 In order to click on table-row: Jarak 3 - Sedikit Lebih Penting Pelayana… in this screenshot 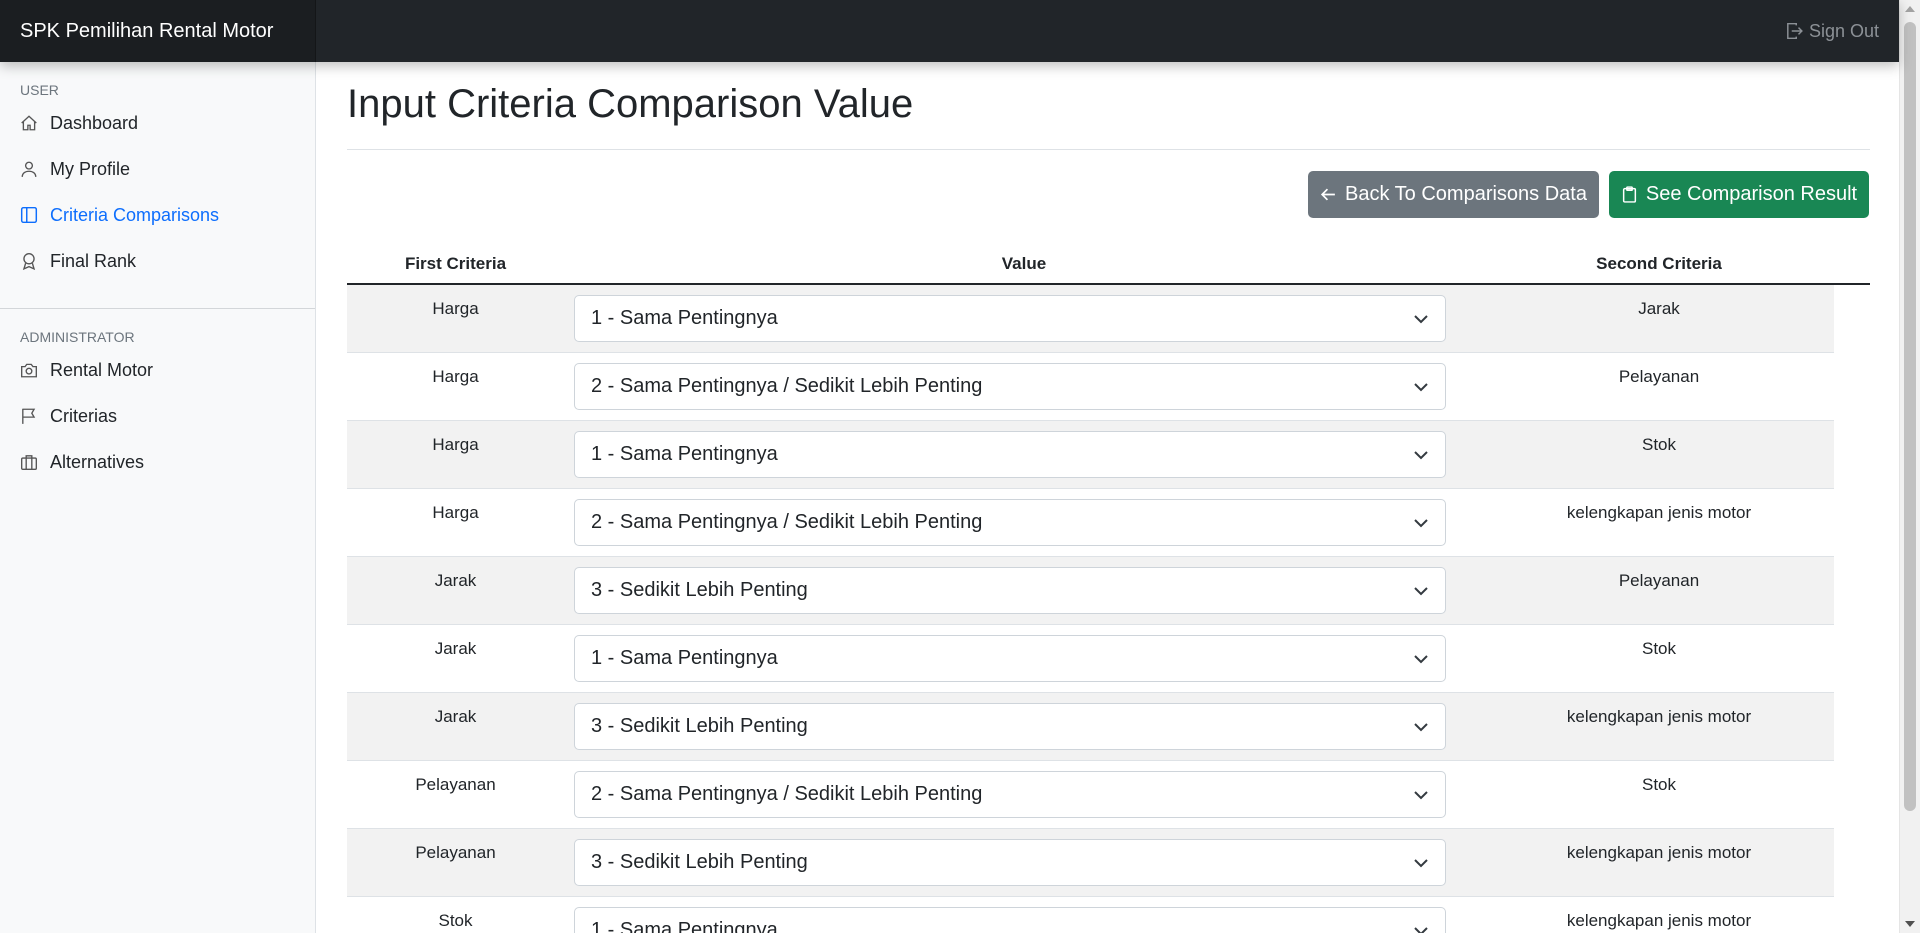, I will do `click(1090, 591)`.